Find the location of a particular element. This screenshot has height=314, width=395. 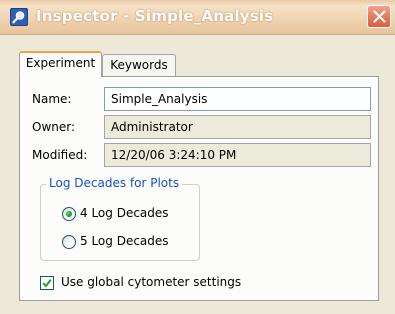

name-label: Name: is located at coordinates (52, 99).